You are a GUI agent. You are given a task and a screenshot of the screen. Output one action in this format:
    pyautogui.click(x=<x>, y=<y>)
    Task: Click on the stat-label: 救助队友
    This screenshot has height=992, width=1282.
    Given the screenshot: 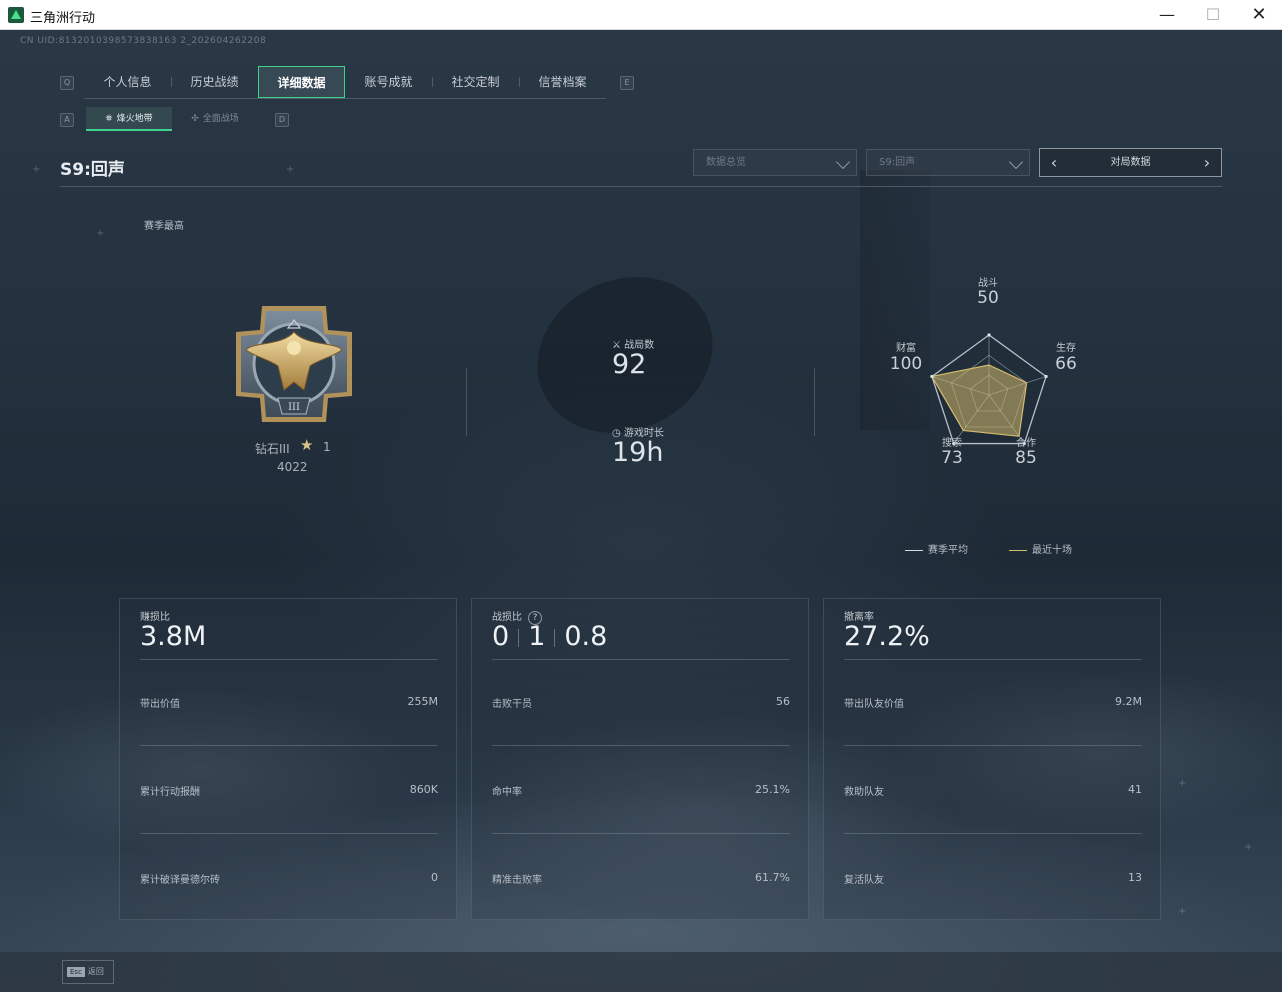 What is the action you would take?
    pyautogui.click(x=864, y=792)
    